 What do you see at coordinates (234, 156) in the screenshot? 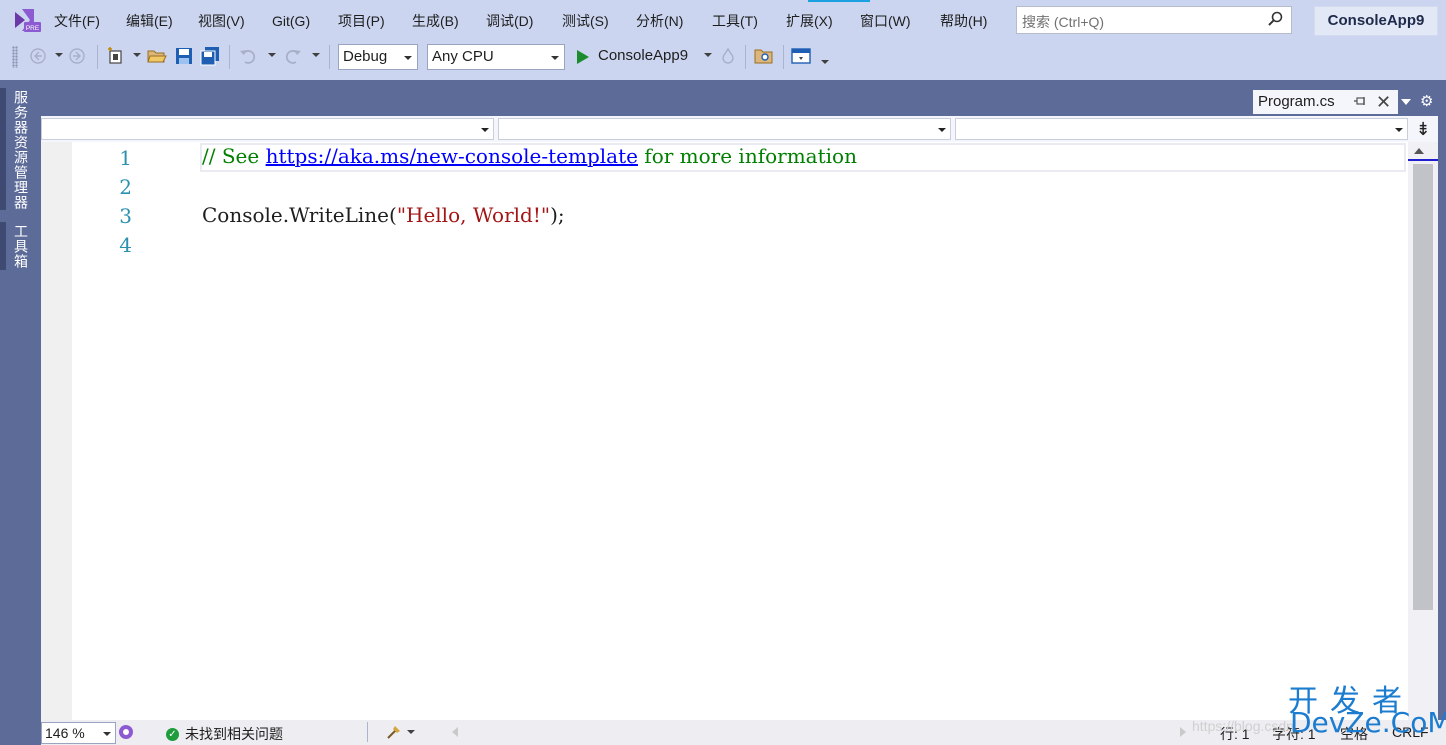
I see `comment-text: // See` at bounding box center [234, 156].